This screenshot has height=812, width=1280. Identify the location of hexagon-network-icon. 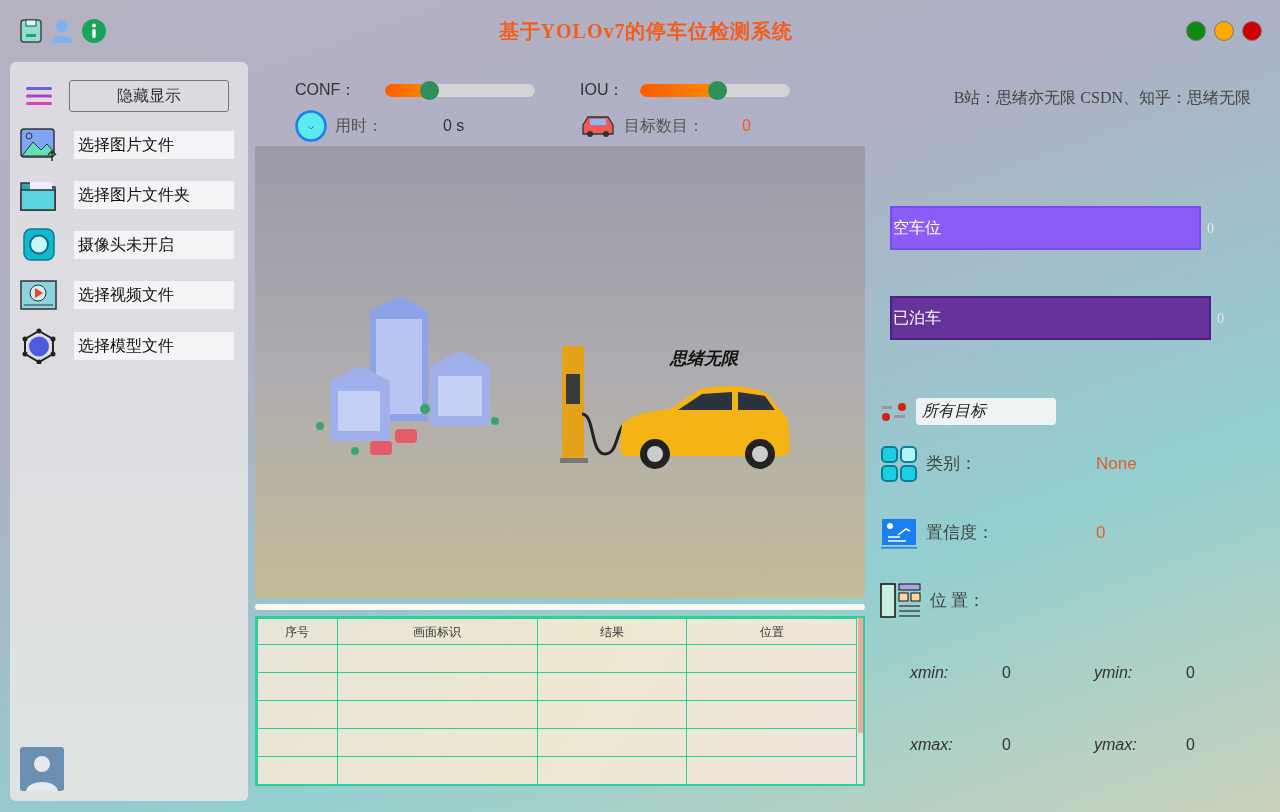
(39, 346).